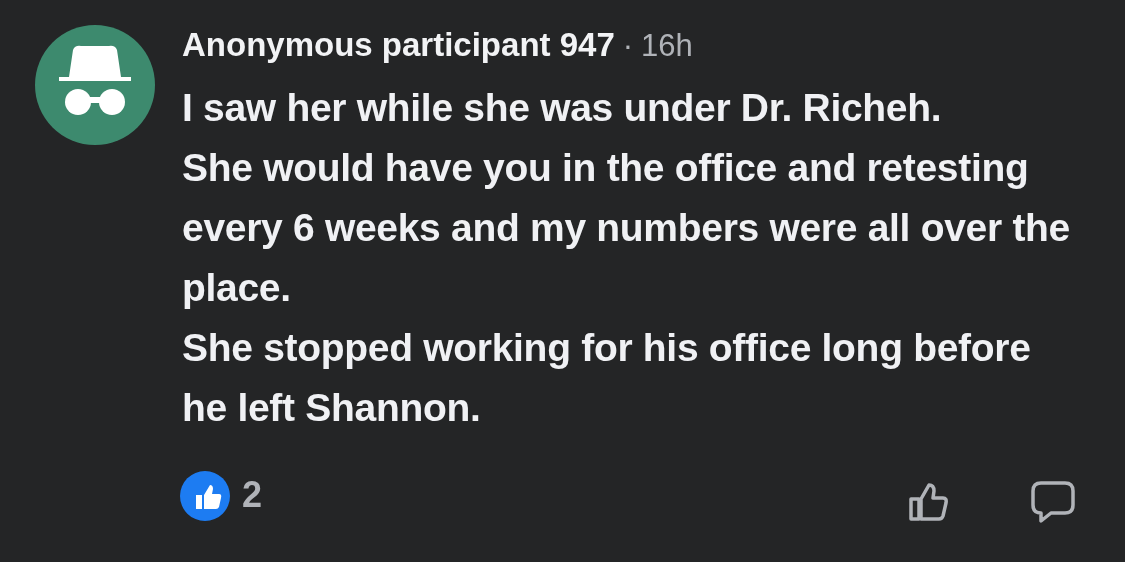  I want to click on like-reaction-icon, so click(205, 496).